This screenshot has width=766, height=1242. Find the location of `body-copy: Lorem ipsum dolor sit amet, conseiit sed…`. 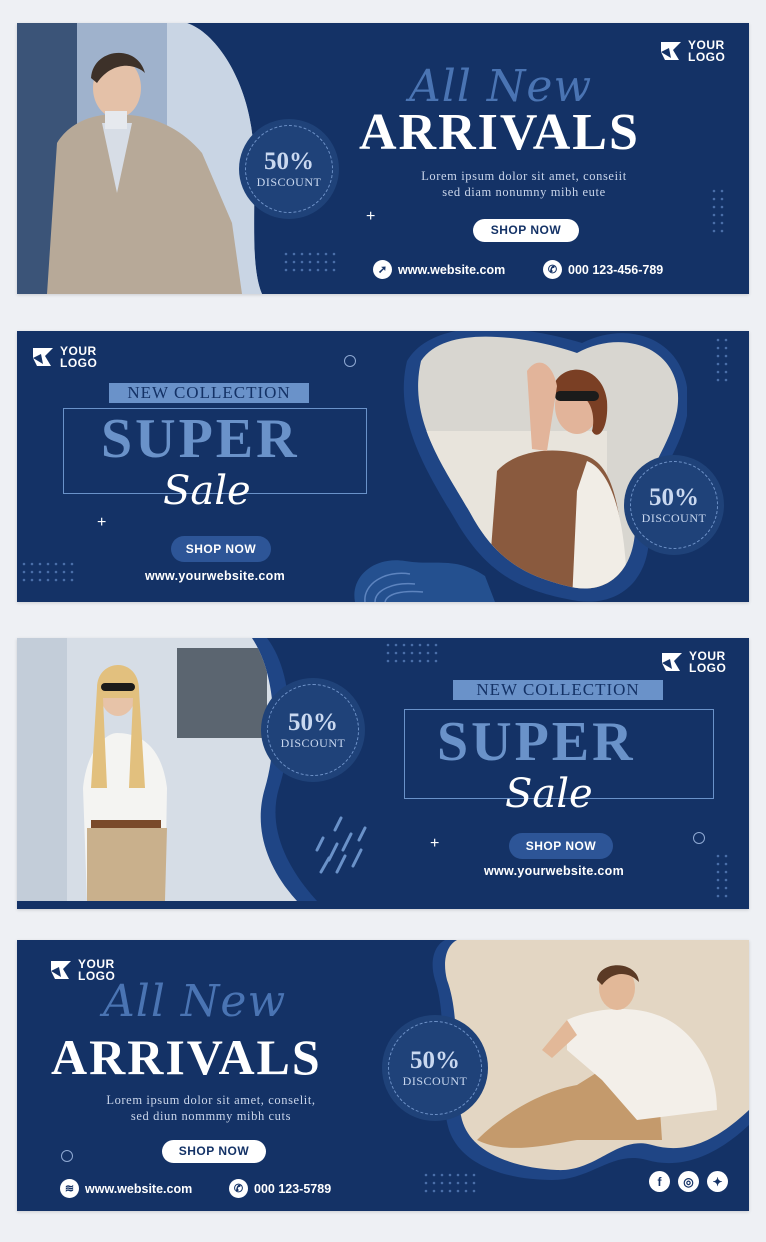

body-copy: Lorem ipsum dolor sit amet, conseiit sed… is located at coordinates (524, 184).